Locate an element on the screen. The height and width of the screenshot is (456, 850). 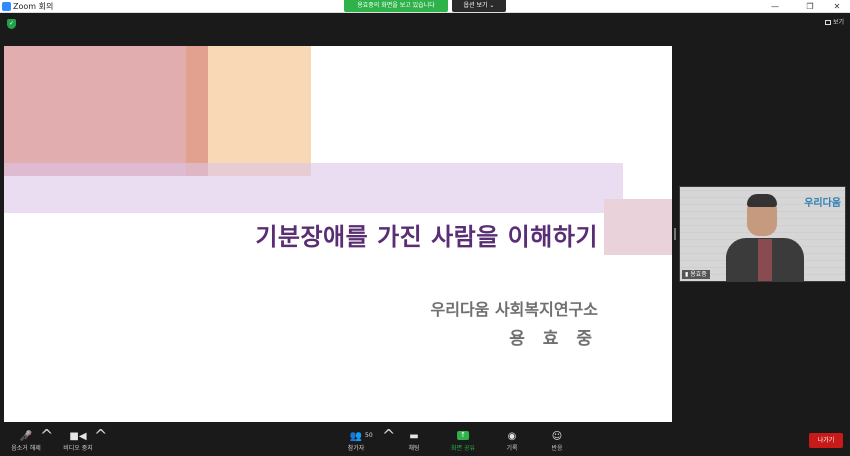
slide-organization: 우리다움 사회복지연구소 is located at coordinates (514, 309).